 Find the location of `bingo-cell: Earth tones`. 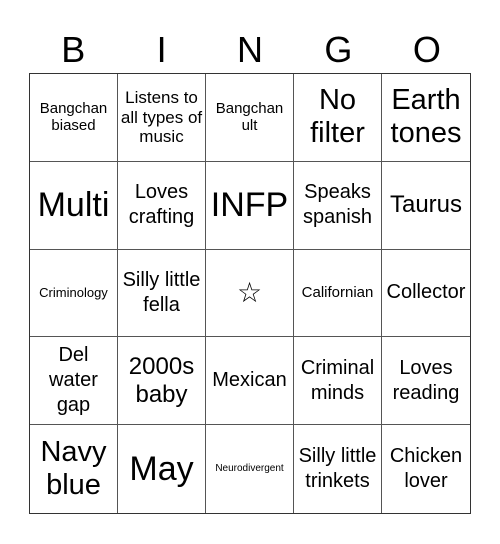

bingo-cell: Earth tones is located at coordinates (426, 118).